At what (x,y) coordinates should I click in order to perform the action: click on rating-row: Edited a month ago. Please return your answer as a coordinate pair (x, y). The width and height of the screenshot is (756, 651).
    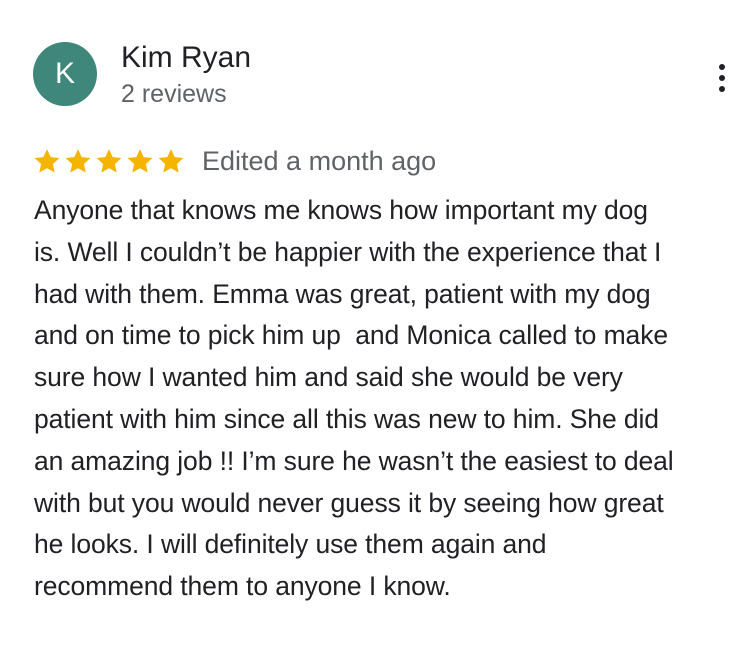
    Looking at the image, I should click on (234, 161).